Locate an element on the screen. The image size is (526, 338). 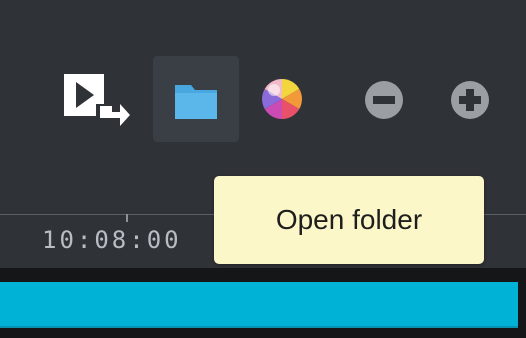
ruler-tick is located at coordinates (127, 218).